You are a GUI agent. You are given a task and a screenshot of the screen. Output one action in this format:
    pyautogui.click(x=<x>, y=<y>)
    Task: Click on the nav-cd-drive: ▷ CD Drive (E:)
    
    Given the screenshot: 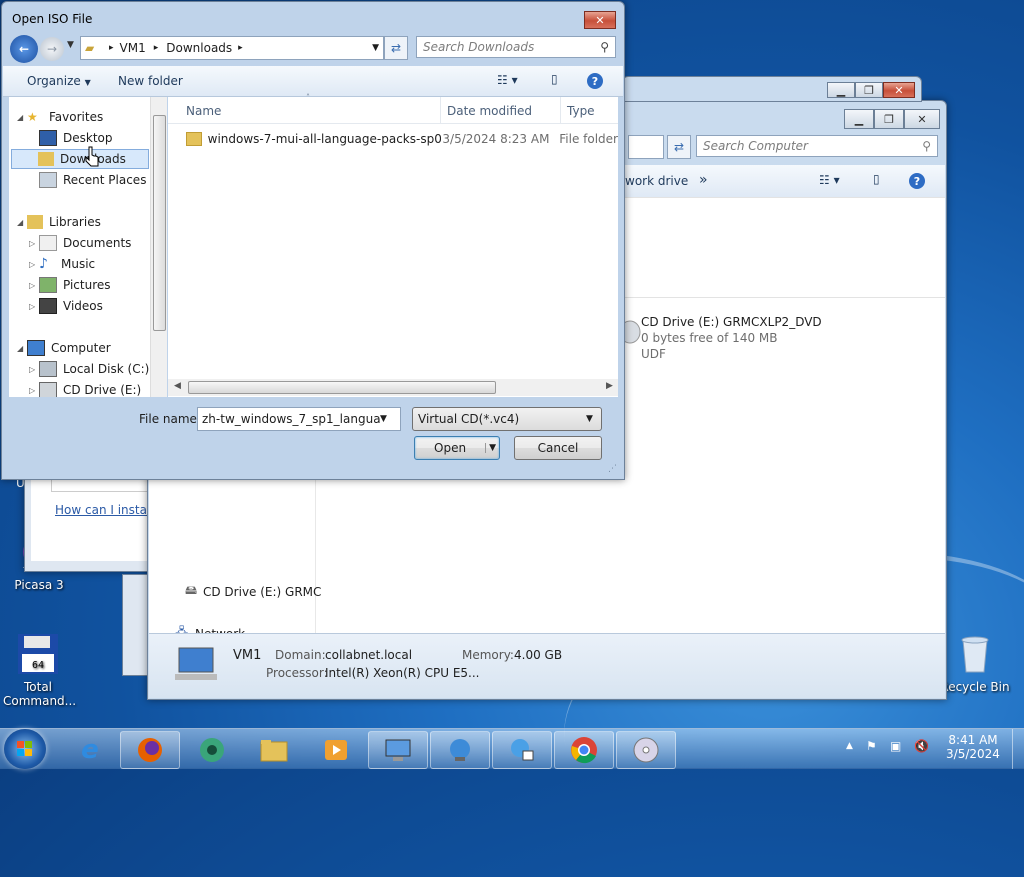 What is the action you would take?
    pyautogui.click(x=85, y=388)
    